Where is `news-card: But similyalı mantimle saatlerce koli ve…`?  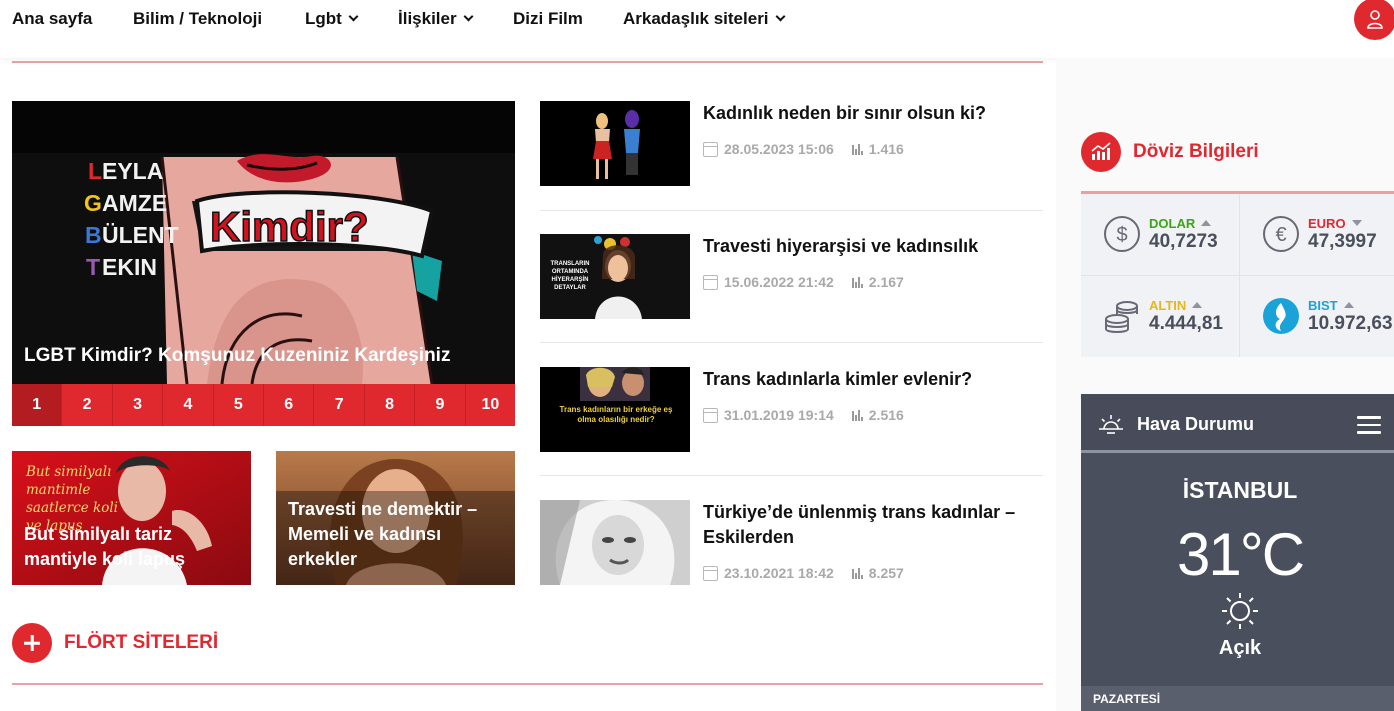 news-card: But similyalı mantimle saatlerce koli ve… is located at coordinates (131, 518).